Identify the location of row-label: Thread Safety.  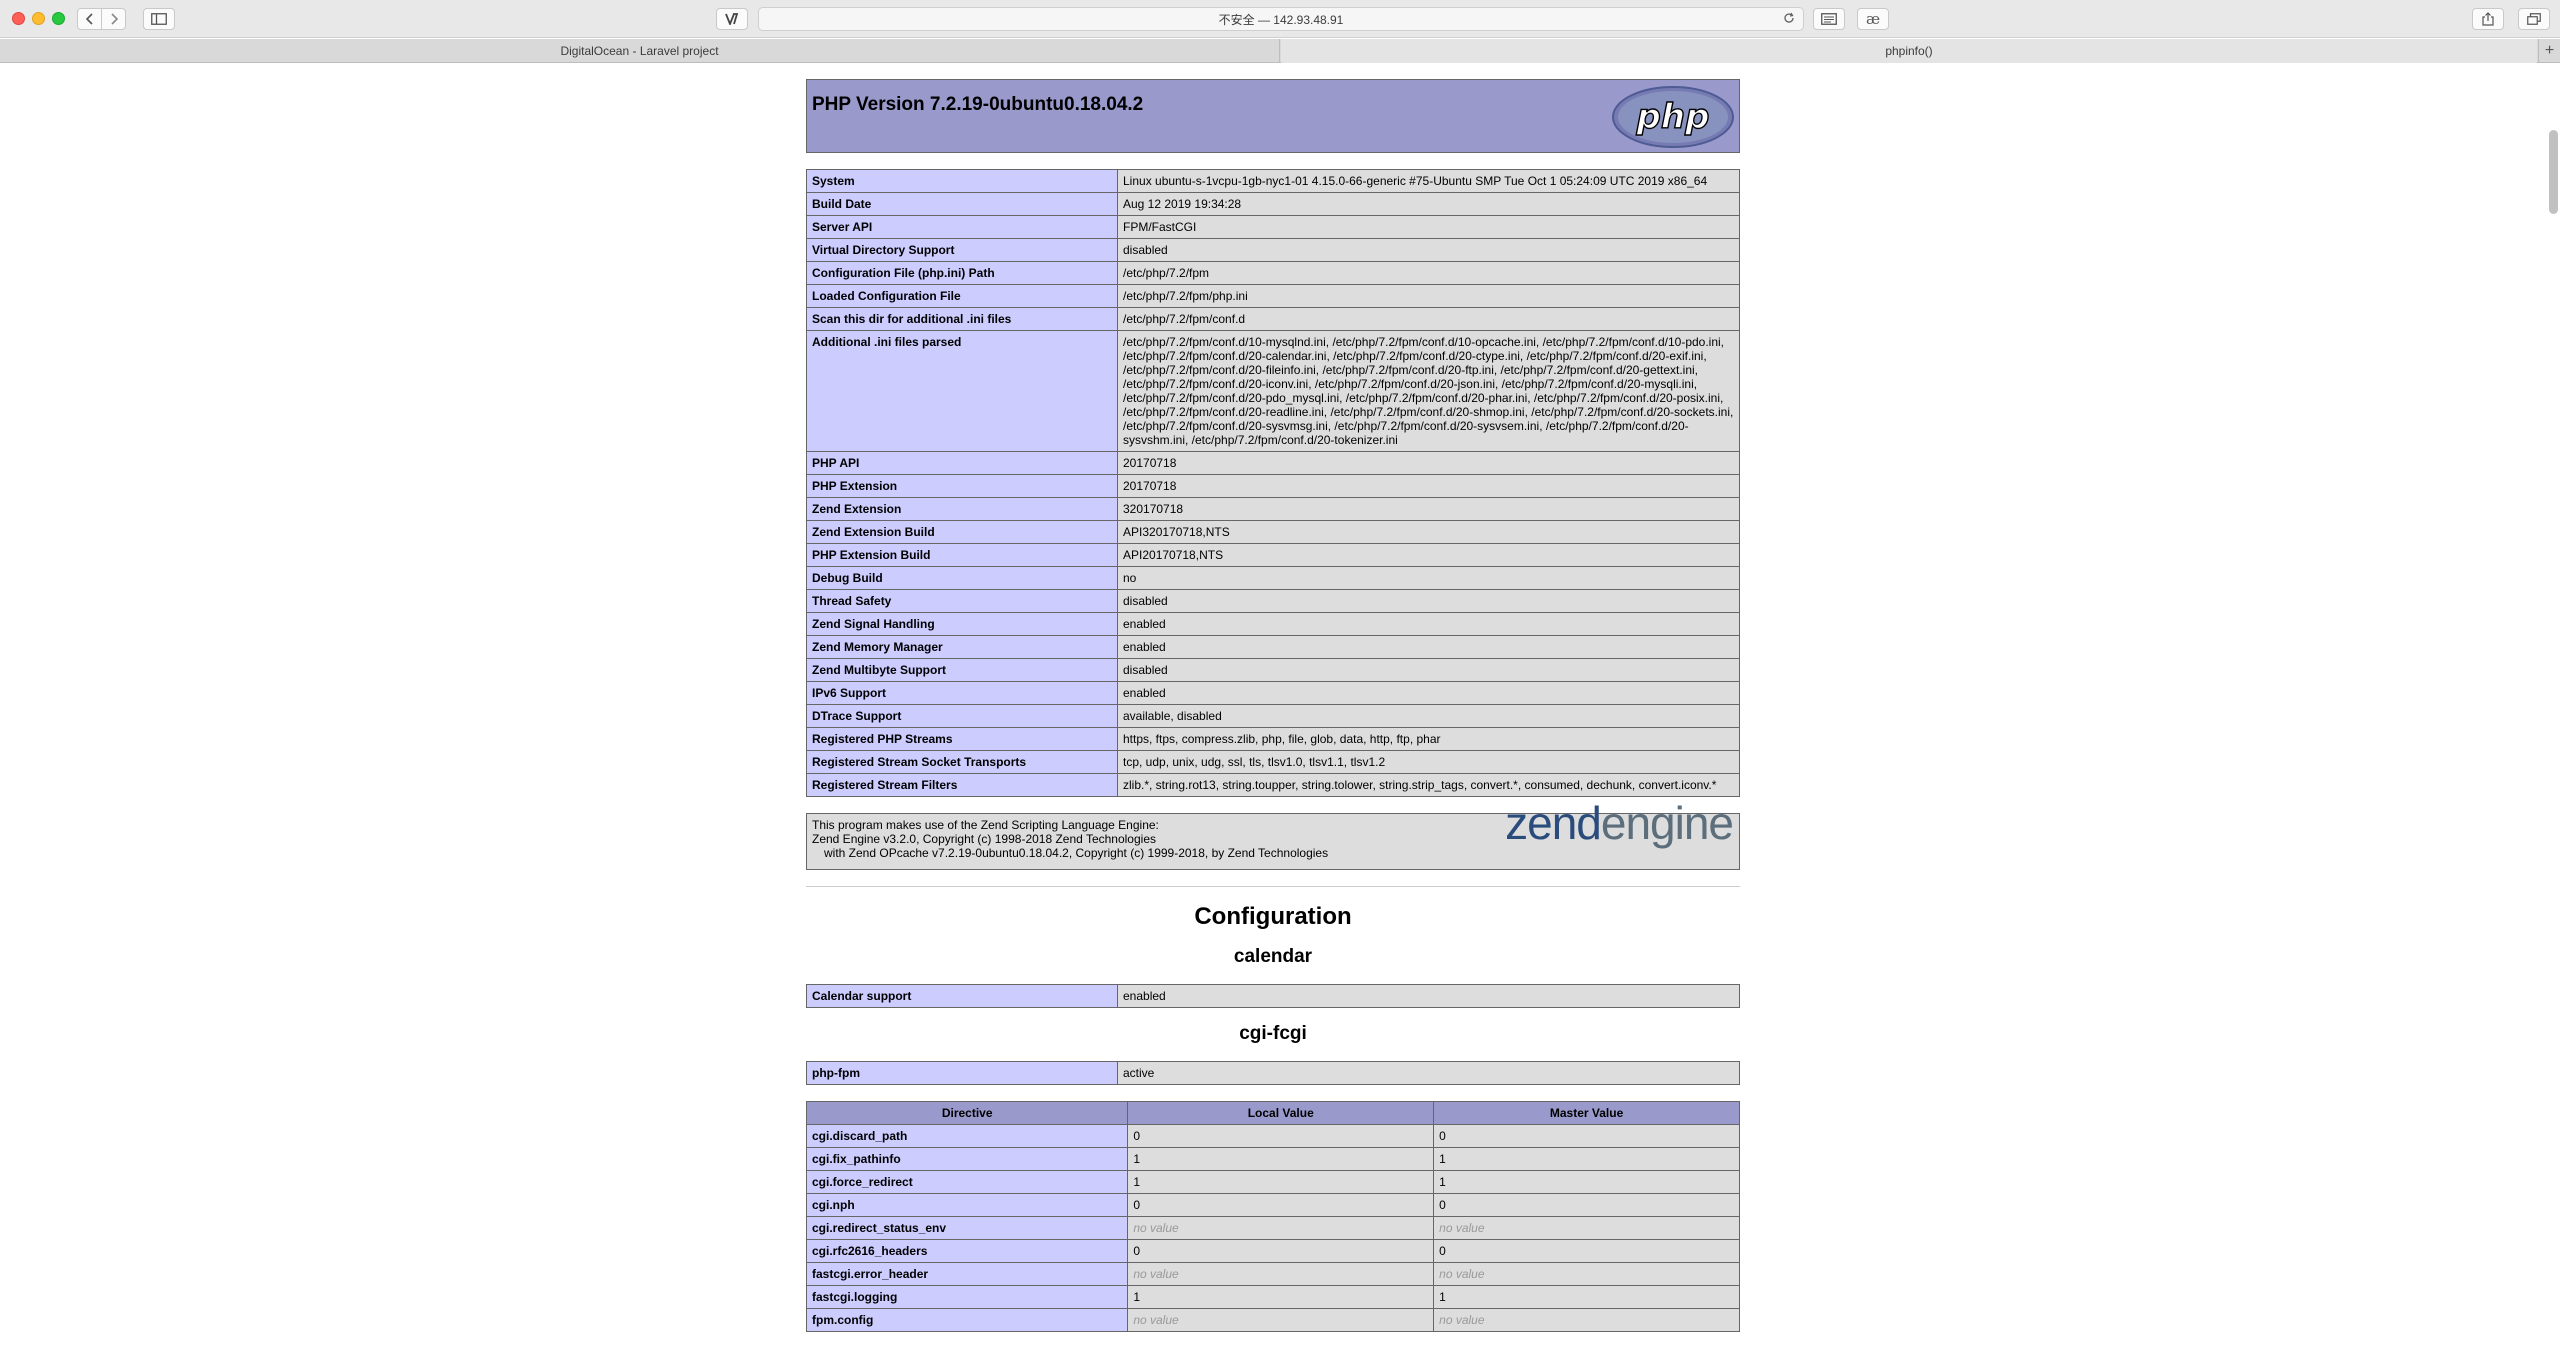
(962, 601).